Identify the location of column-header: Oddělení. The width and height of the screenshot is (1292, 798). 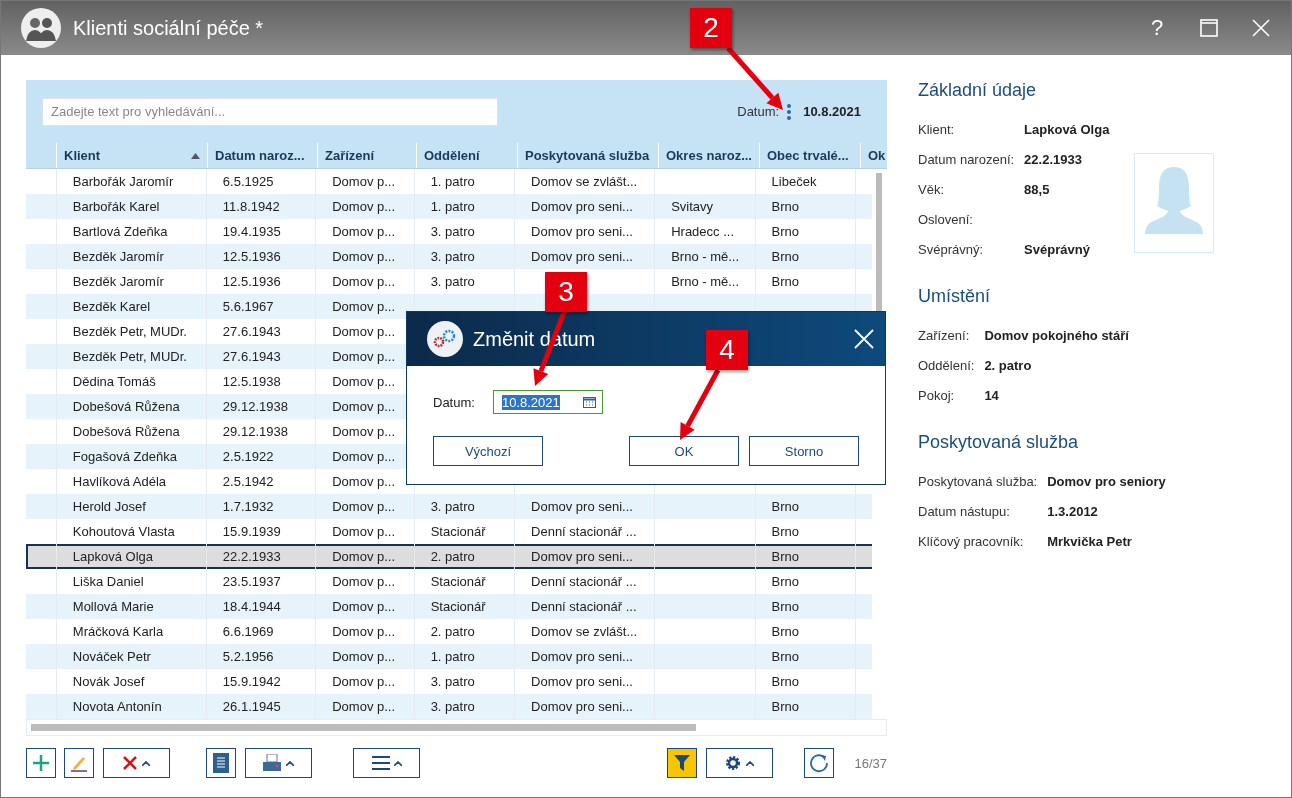
(466, 155).